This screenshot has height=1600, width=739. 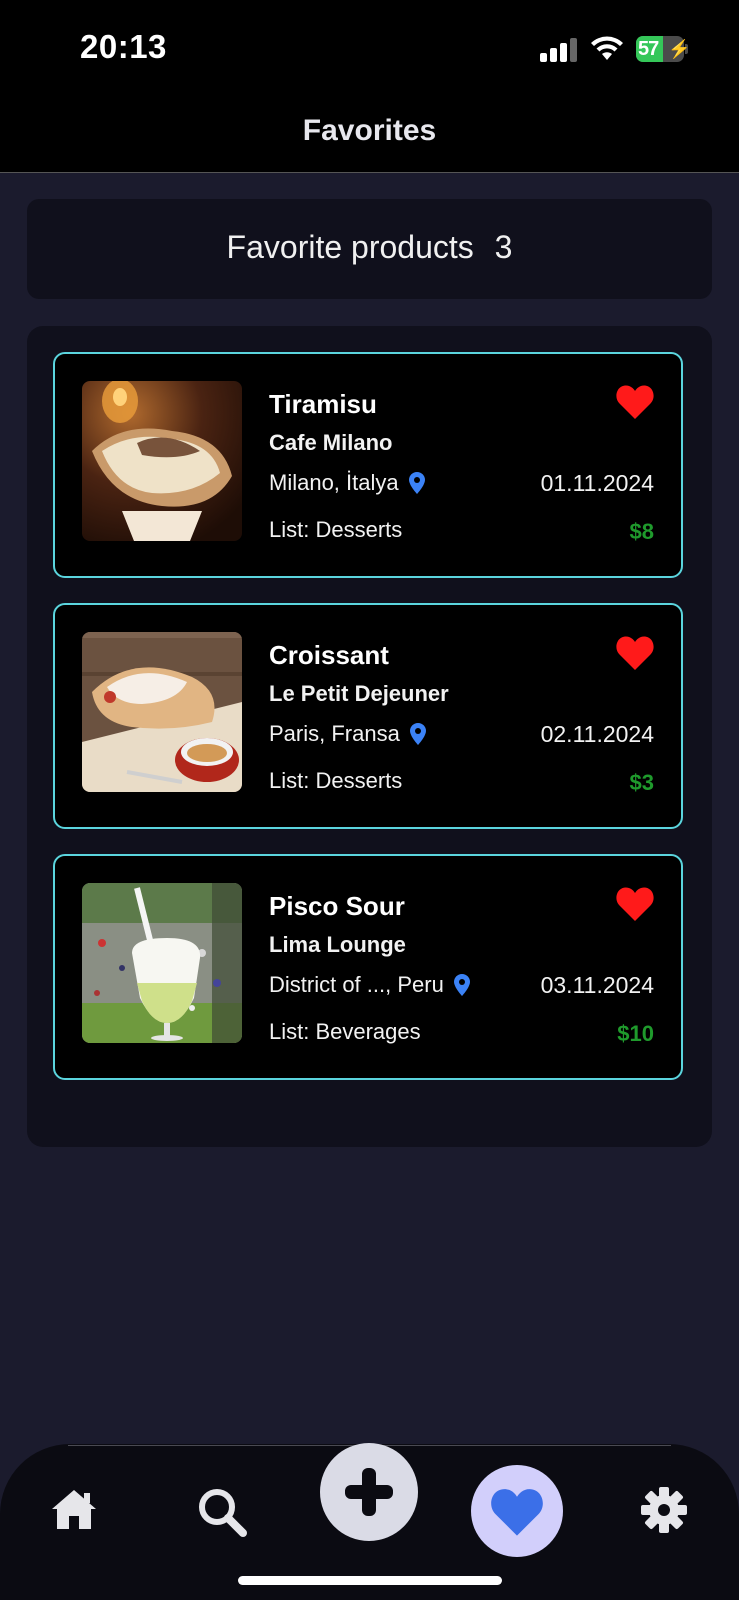 I want to click on heart-icon, so click(x=517, y=1512).